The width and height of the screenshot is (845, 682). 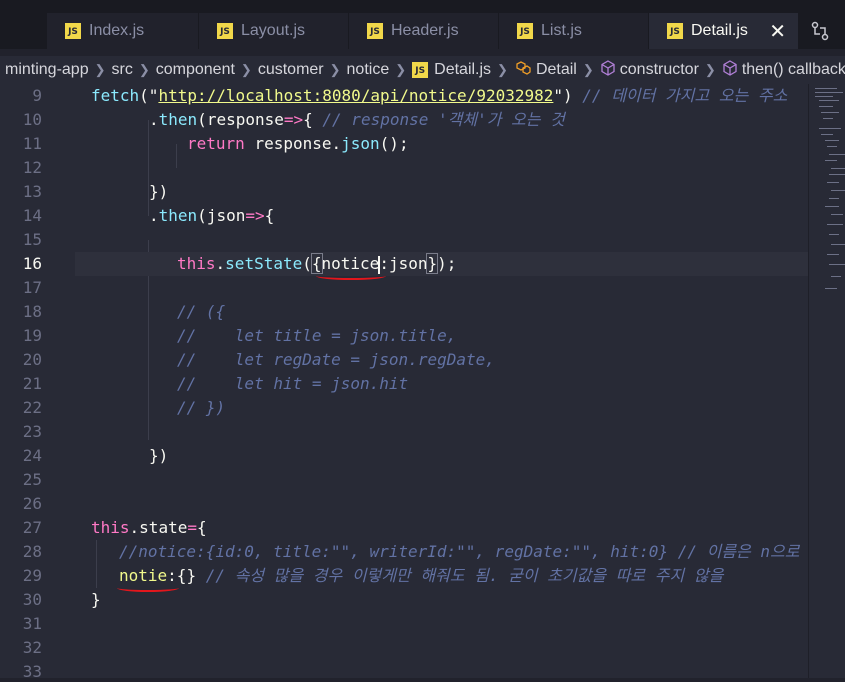 I want to click on code-line: 24}), so click(x=95, y=455).